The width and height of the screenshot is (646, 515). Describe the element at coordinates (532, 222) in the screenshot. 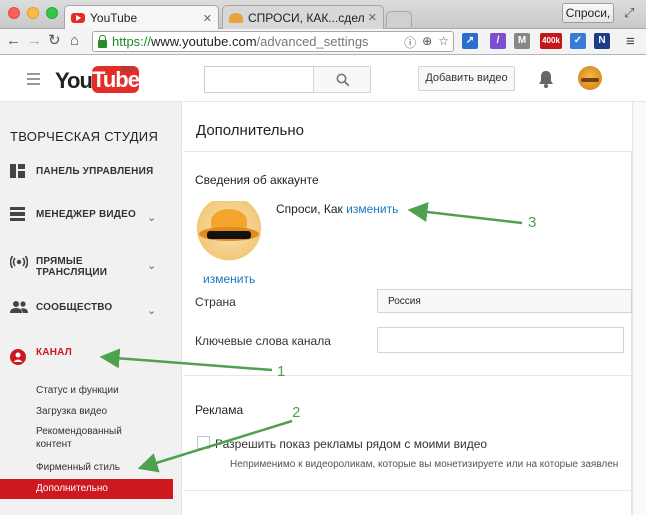

I see `annotation-label-3: 3` at that location.